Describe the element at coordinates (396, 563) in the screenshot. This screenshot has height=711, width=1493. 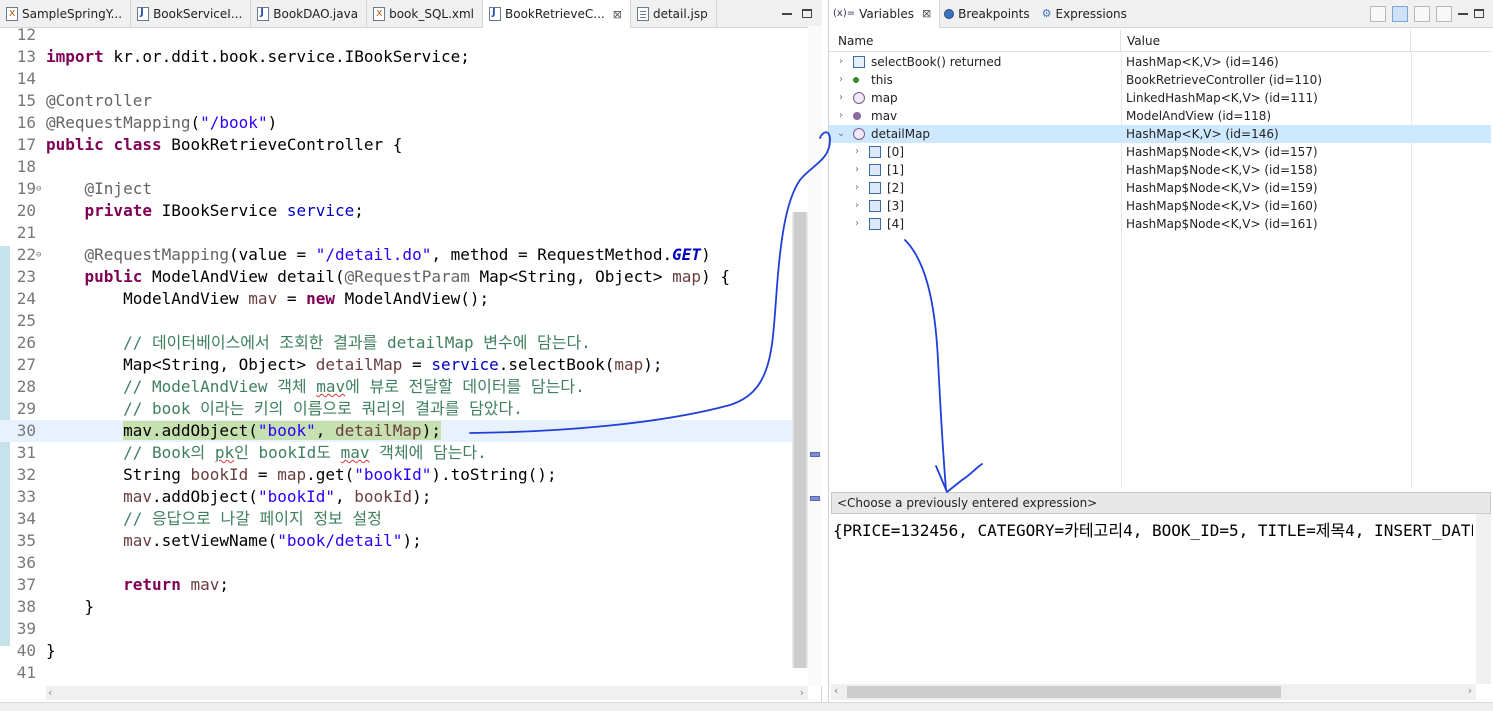
I see `code-line: 36` at that location.